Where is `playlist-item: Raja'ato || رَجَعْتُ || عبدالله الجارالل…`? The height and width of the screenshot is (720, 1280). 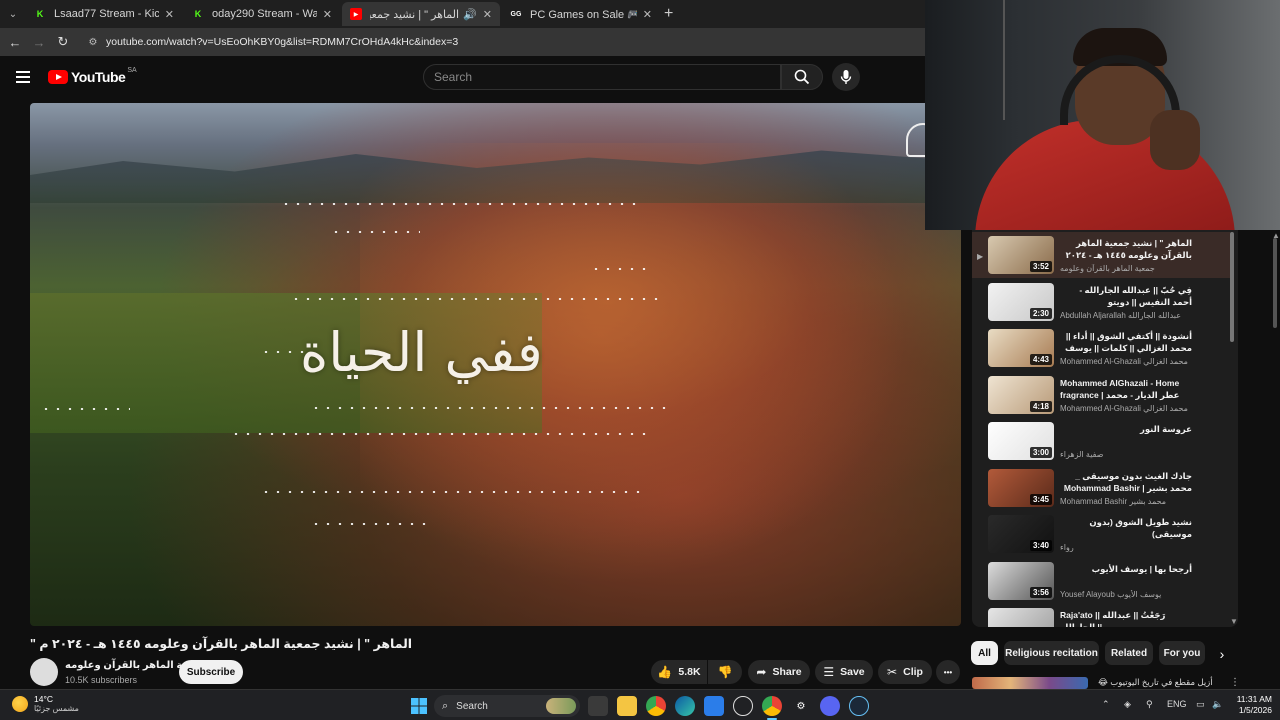
playlist-item: Raja'ato || رَجَعْتُ || عبدالله الجارالل… is located at coordinates (1101, 615).